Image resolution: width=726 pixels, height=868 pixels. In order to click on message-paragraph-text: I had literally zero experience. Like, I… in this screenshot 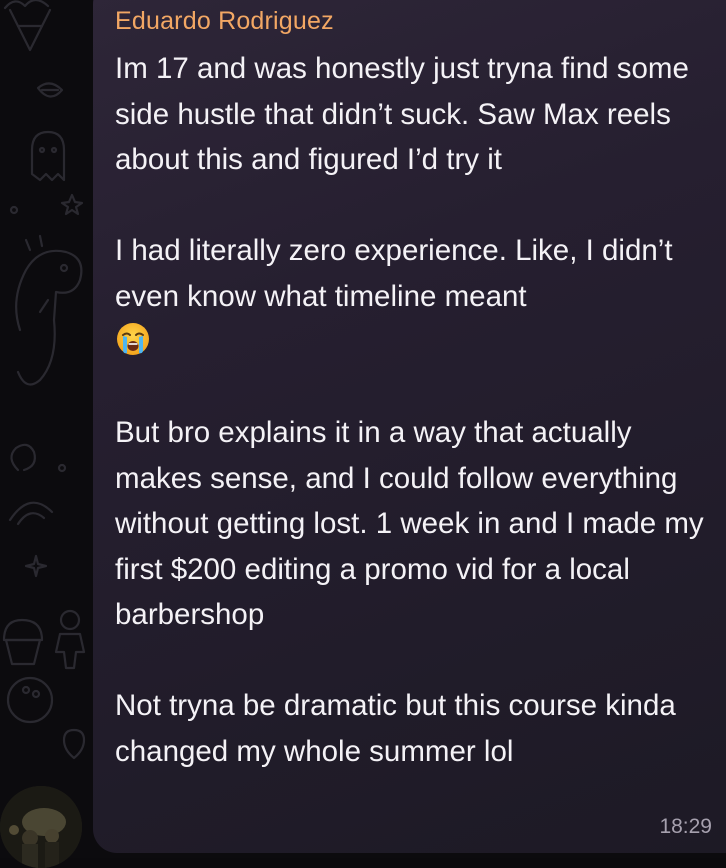, I will do `click(398, 273)`.